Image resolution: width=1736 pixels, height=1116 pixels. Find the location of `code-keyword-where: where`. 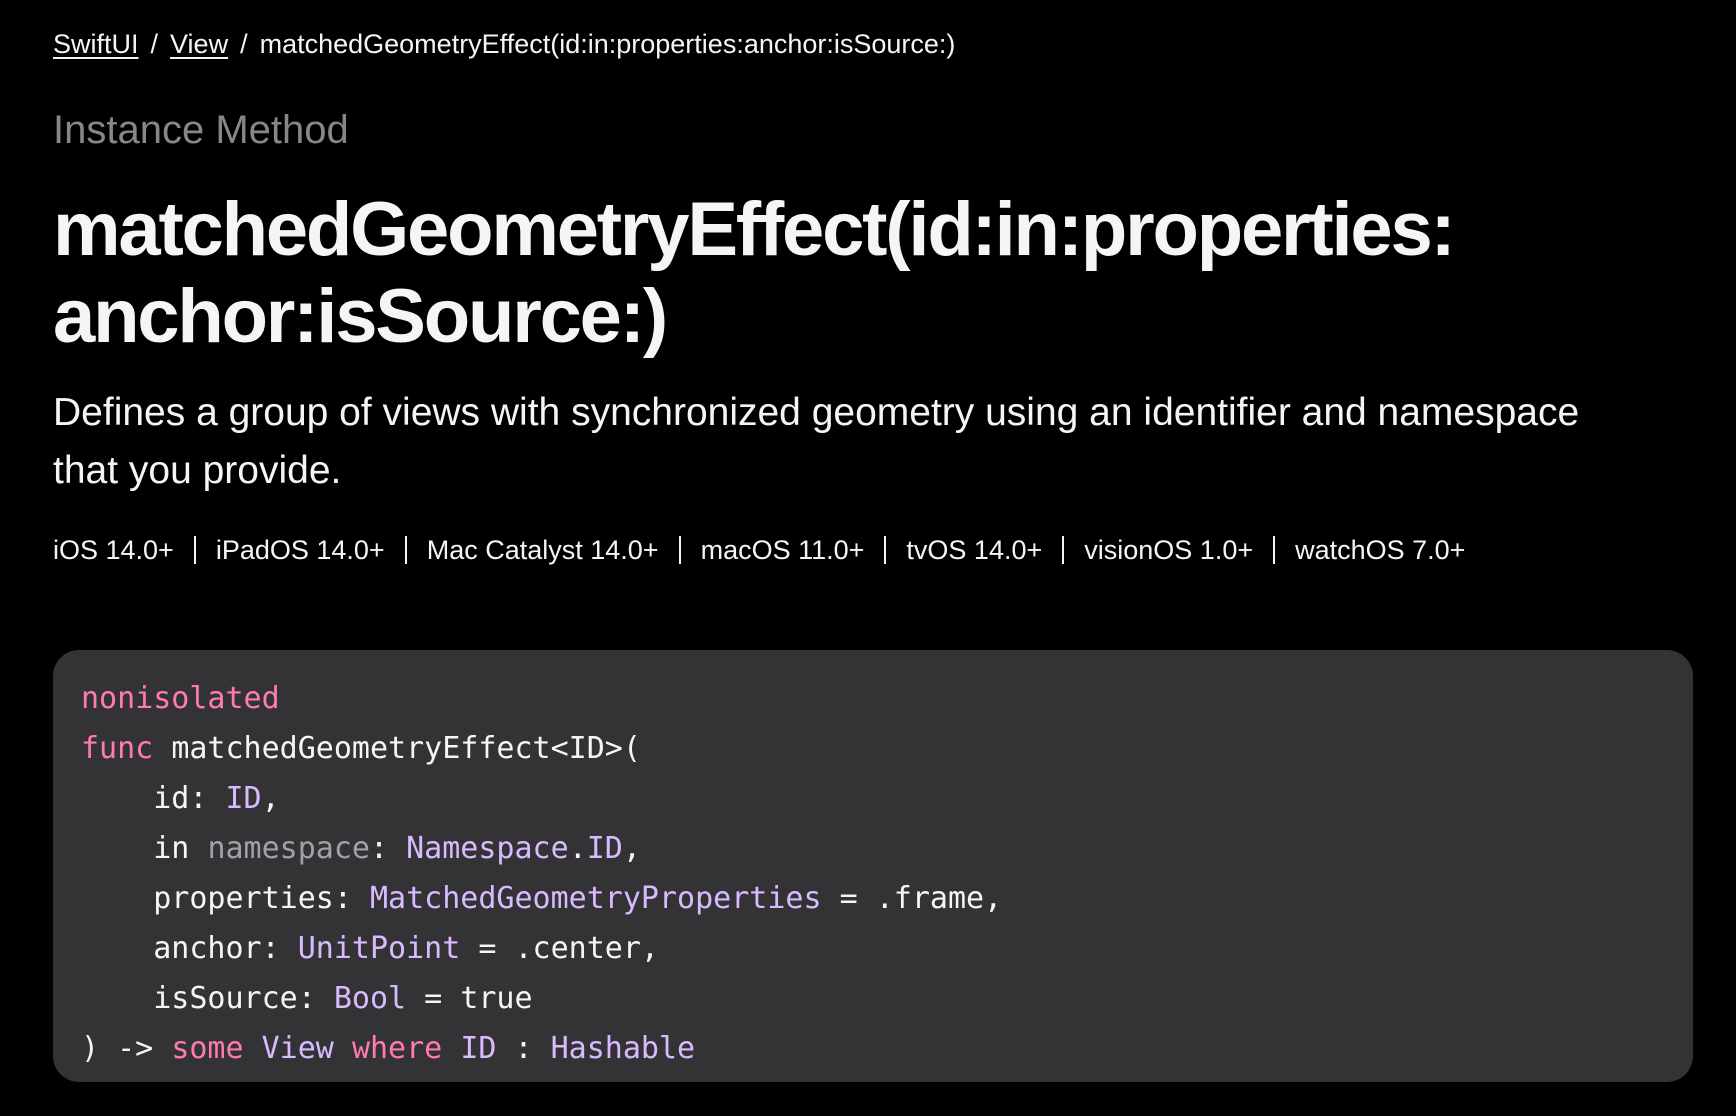

code-keyword-where: where is located at coordinates (397, 1048).